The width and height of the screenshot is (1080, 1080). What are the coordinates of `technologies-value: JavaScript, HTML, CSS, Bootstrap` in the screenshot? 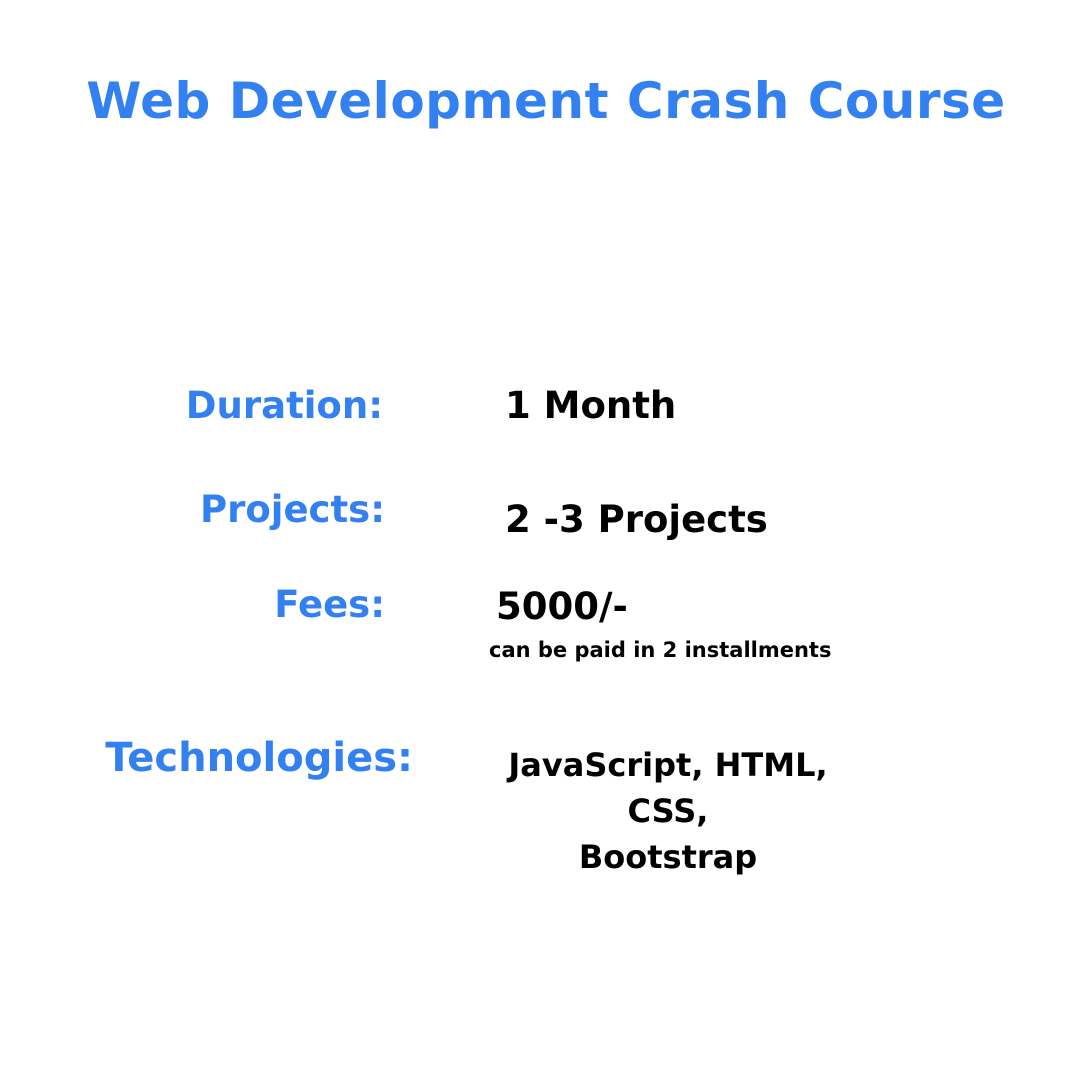 It's located at (668, 811).